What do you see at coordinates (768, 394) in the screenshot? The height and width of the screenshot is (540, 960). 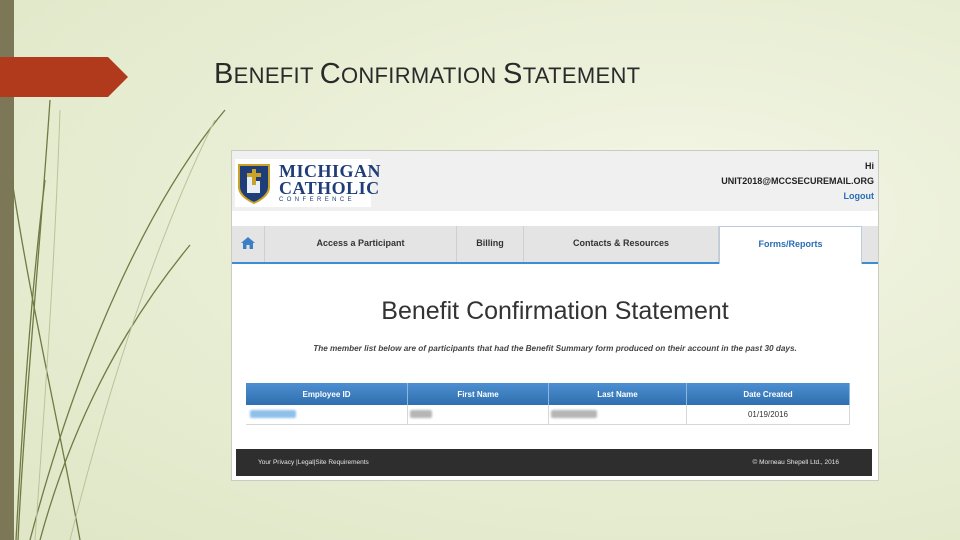 I see `column-header-date-created: Date Created` at bounding box center [768, 394].